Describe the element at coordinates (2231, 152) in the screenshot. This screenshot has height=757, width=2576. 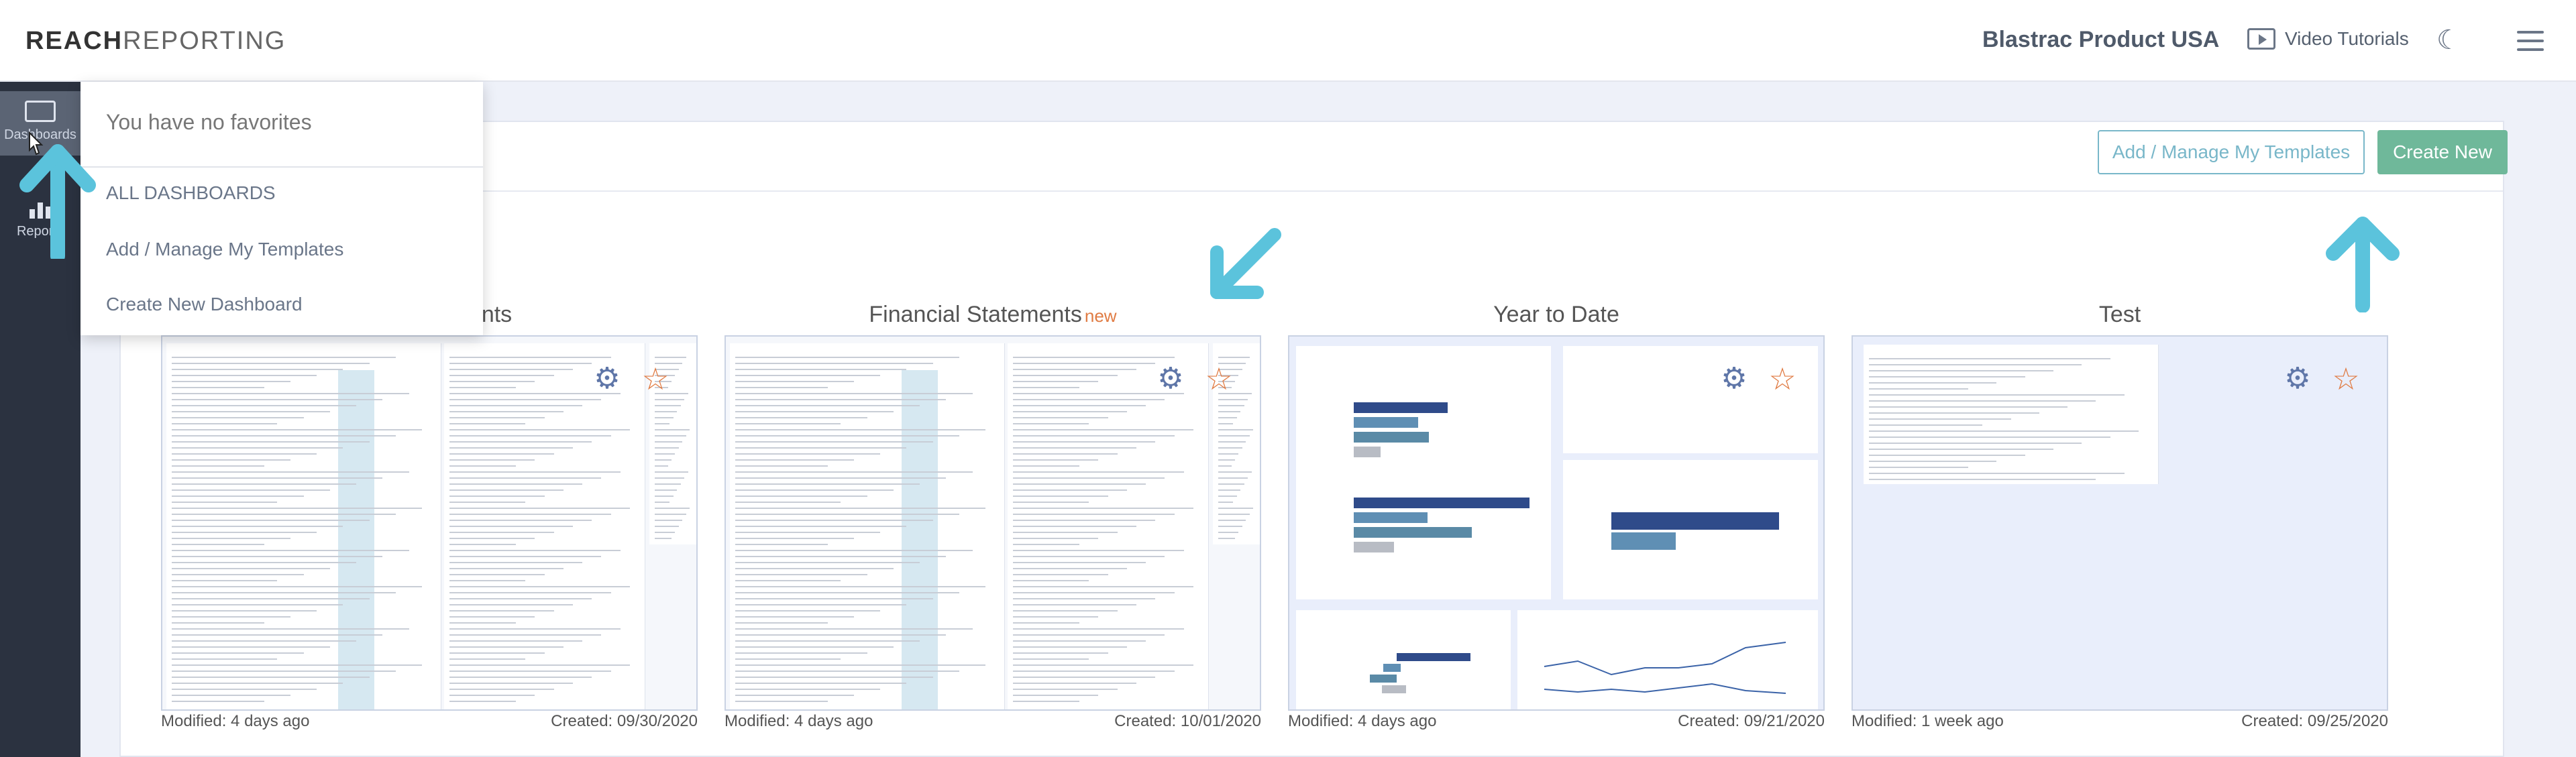
I see `manage-templates-button: Add / Manage My Templates` at that location.